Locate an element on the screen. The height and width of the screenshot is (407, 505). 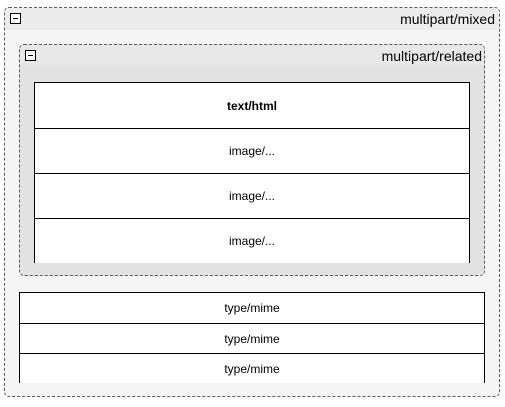
multipart-related-label: multipart/related is located at coordinates (431, 56).